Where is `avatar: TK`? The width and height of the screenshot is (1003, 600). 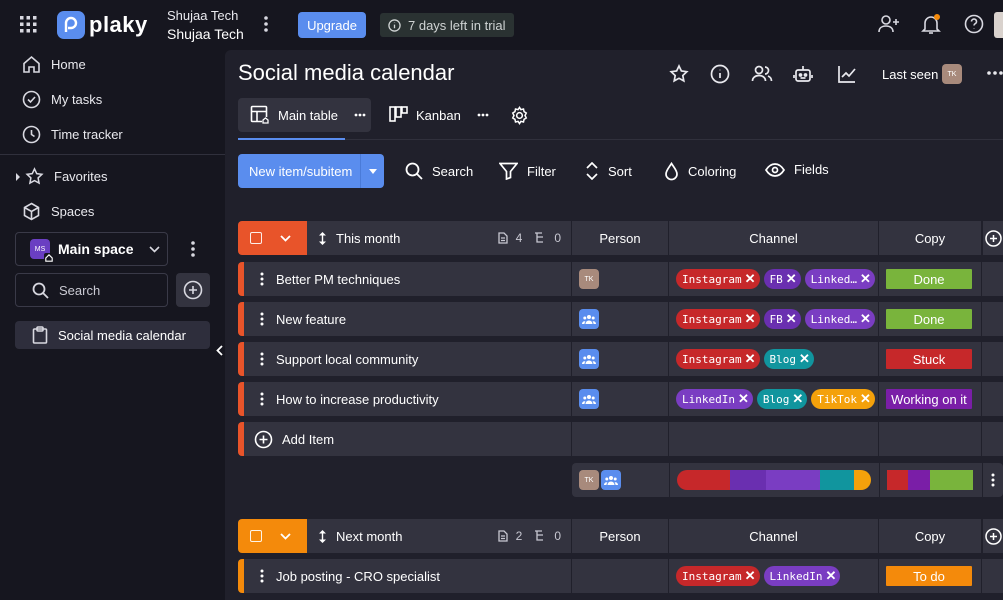
avatar: TK is located at coordinates (589, 279).